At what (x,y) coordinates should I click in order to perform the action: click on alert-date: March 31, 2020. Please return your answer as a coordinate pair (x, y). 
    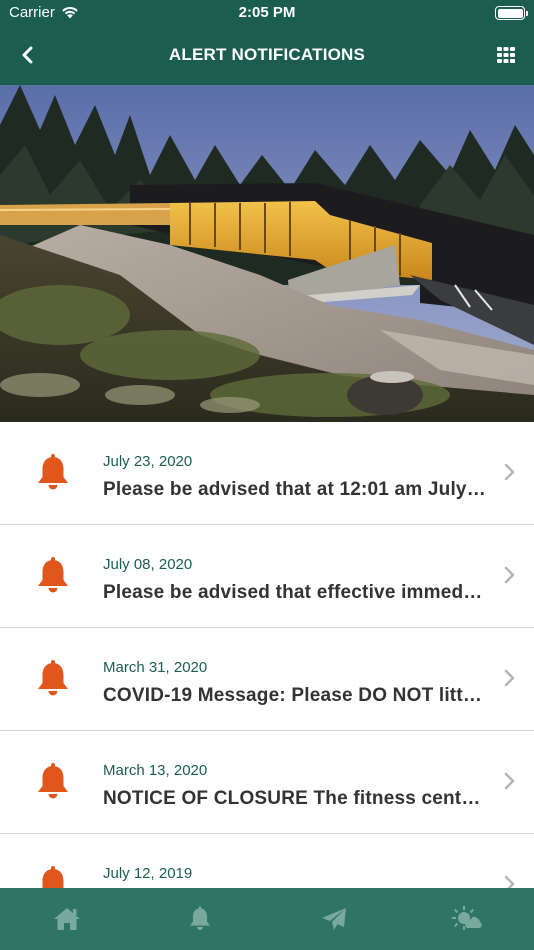
    Looking at the image, I should click on (155, 667).